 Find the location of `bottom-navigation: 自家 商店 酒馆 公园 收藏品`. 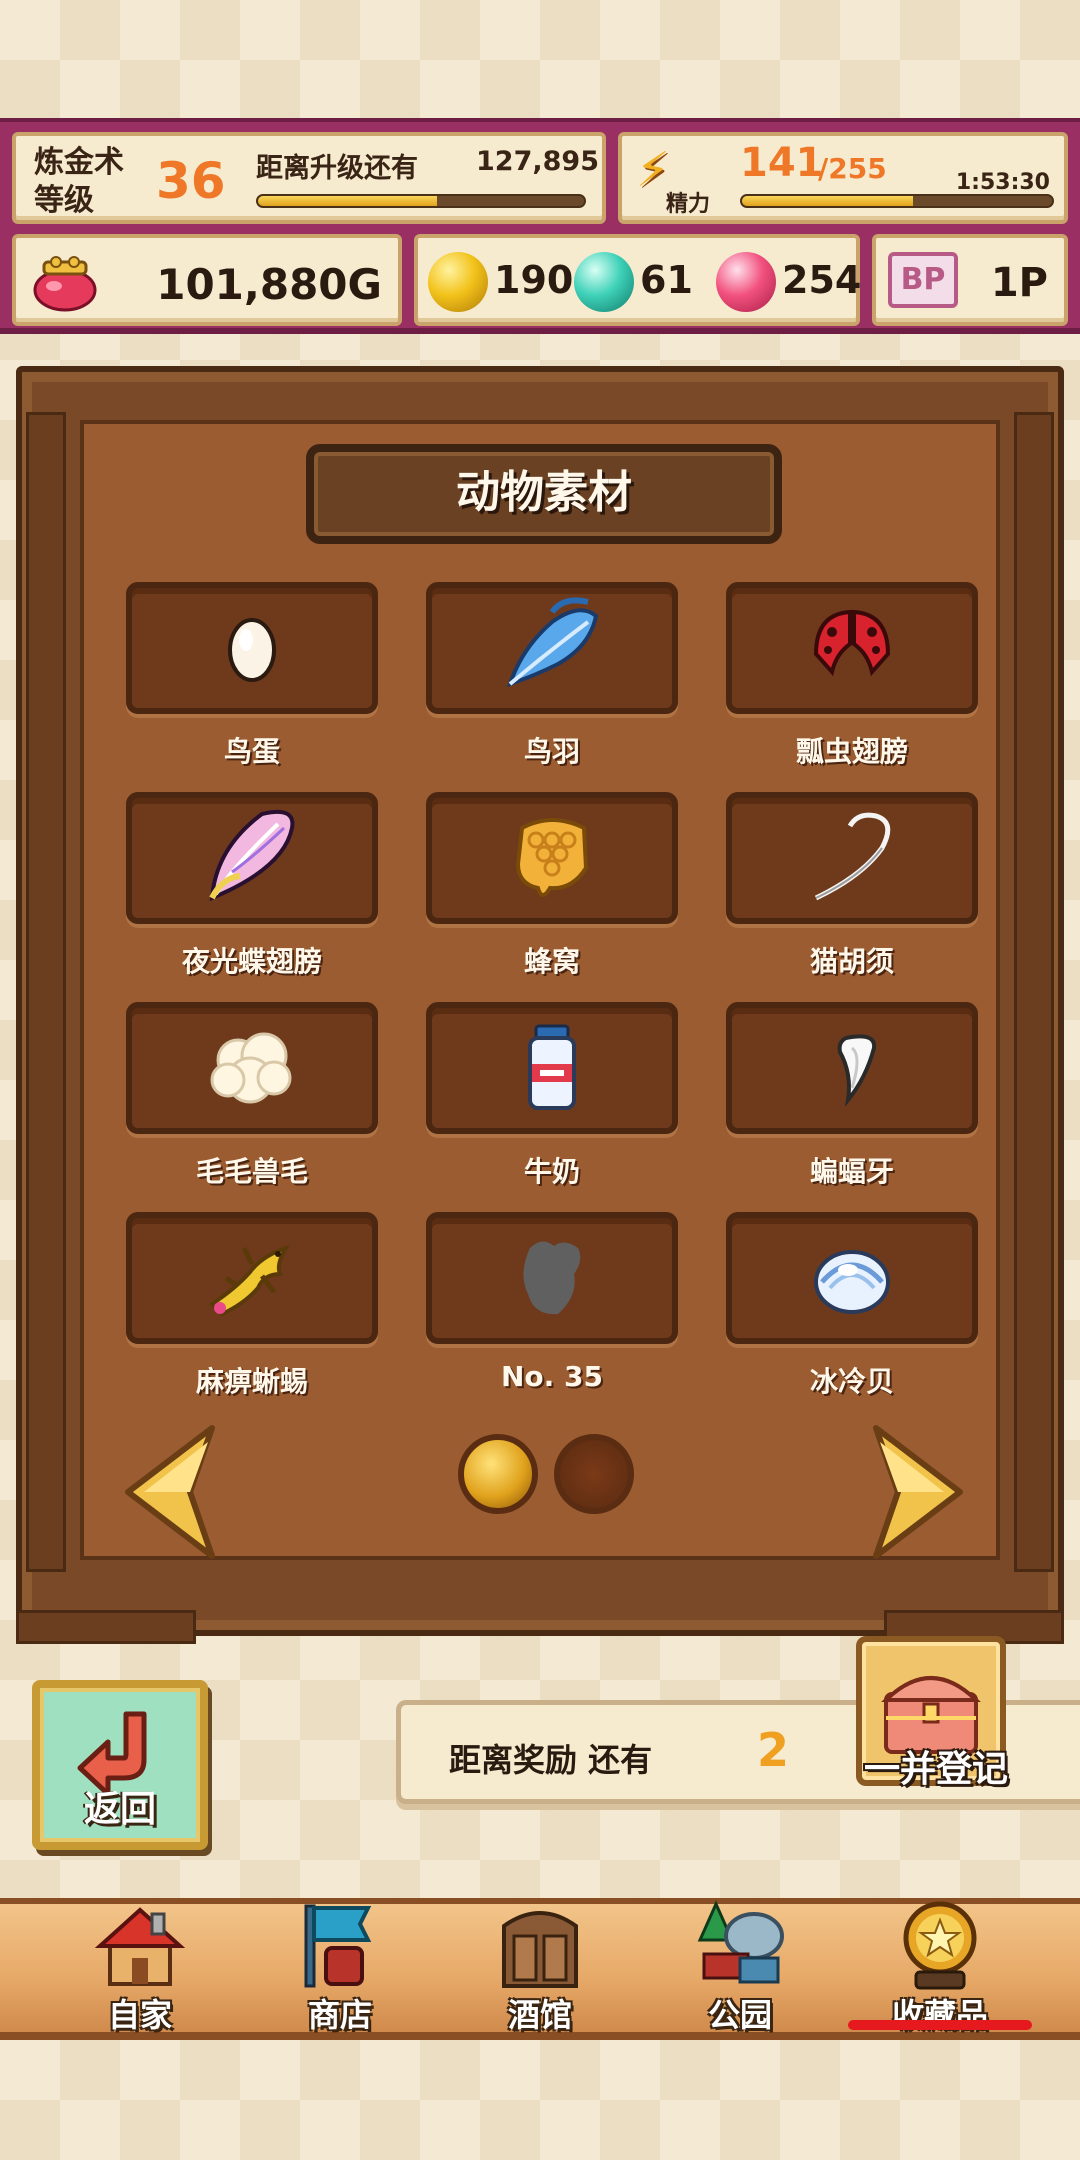

bottom-navigation: 自家 商店 酒馆 公园 收藏品 is located at coordinates (540, 1969).